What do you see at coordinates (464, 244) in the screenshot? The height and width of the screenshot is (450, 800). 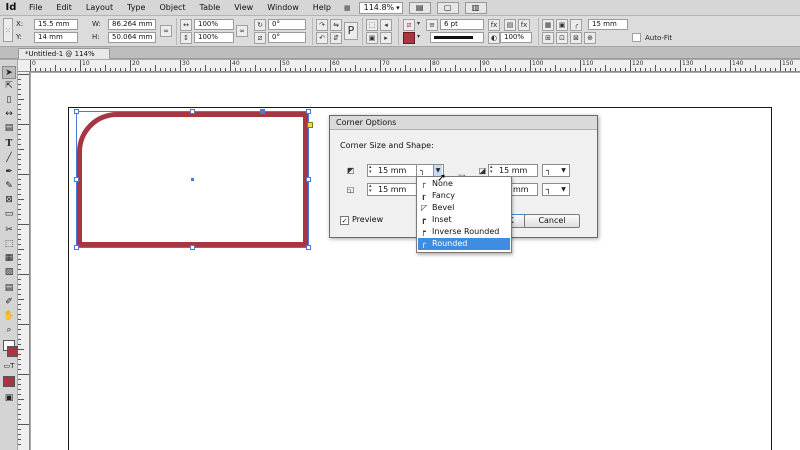 I see `dropdown-item-rounded: ╭ Rounded` at bounding box center [464, 244].